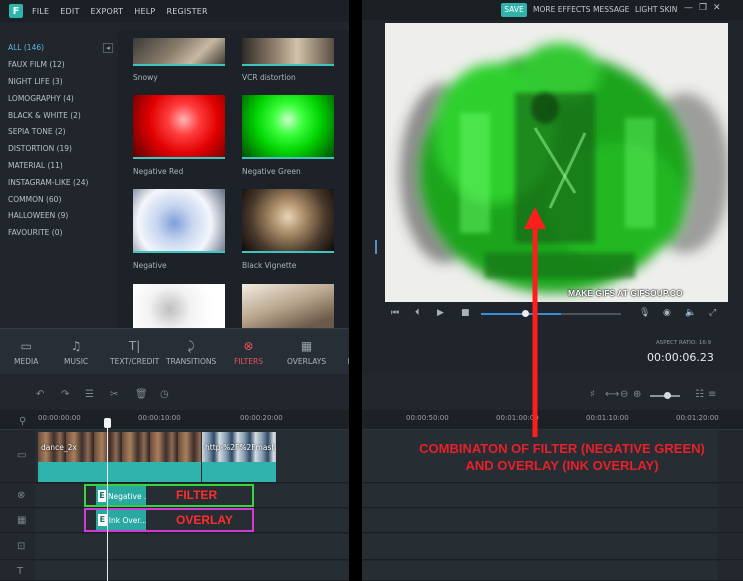 The width and height of the screenshot is (743, 581). What do you see at coordinates (611, 9) in the screenshot?
I see `message-button: MESSAGE` at bounding box center [611, 9].